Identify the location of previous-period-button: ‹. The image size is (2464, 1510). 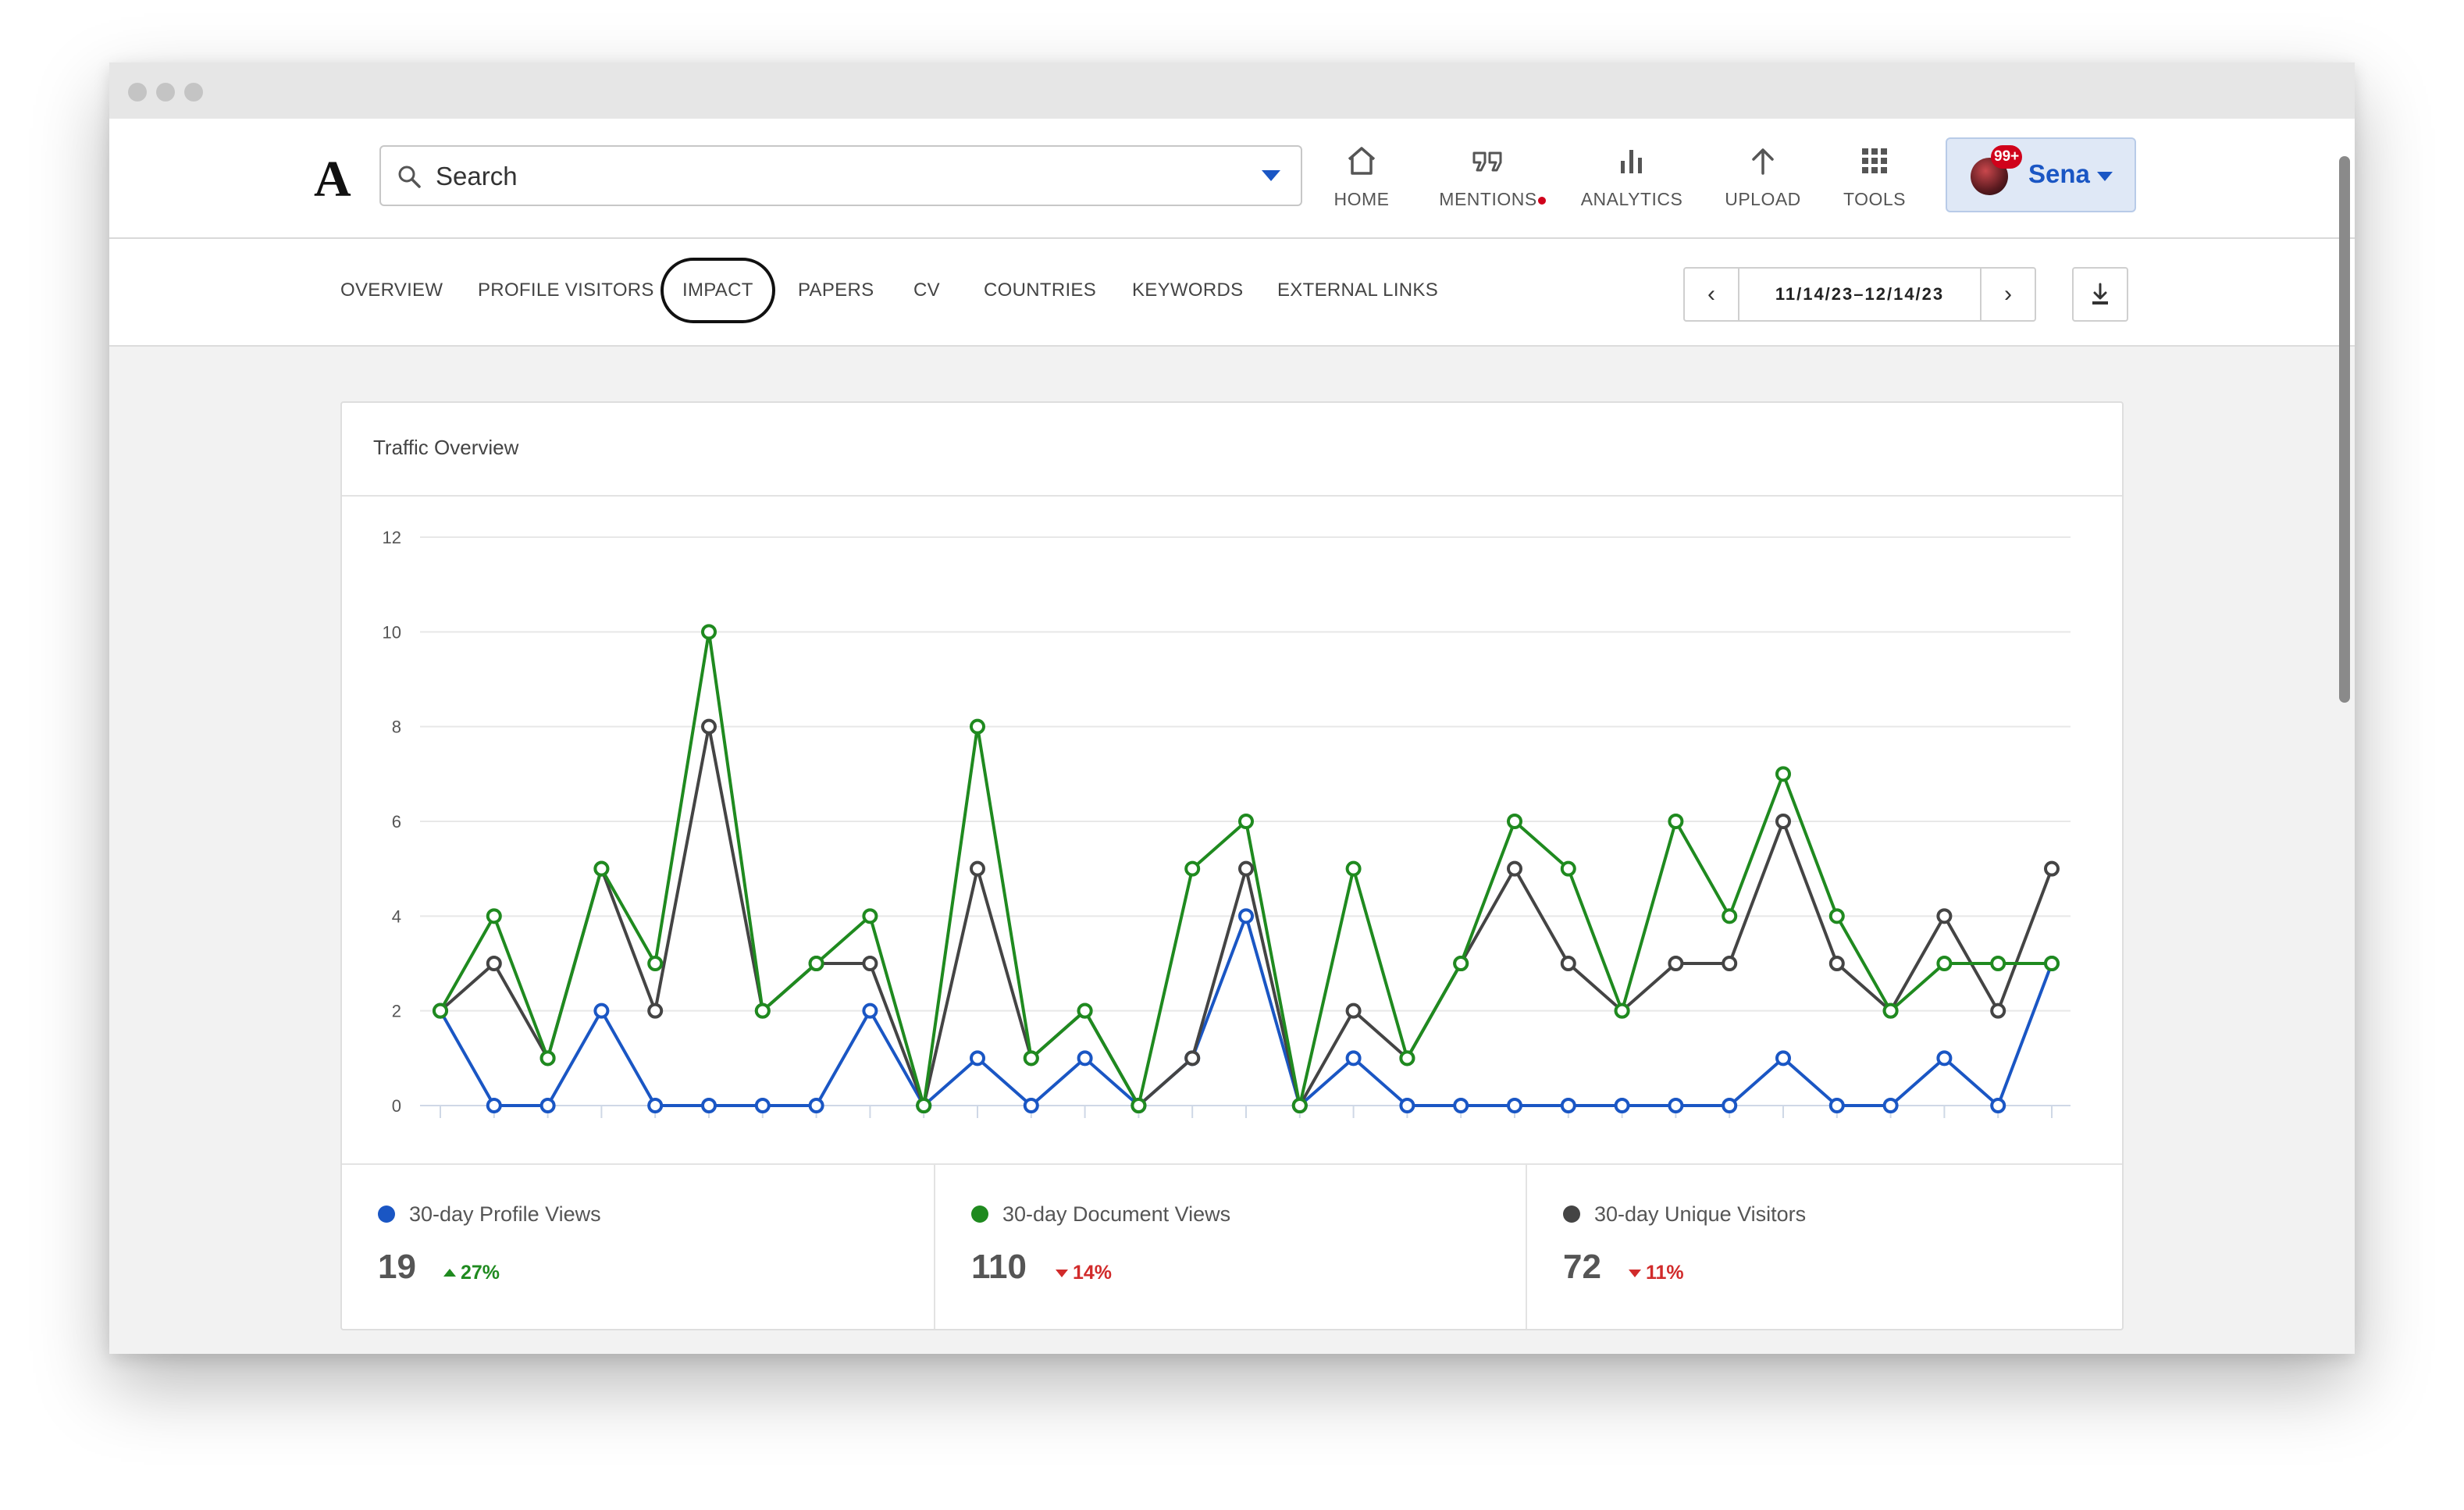
(1712, 294).